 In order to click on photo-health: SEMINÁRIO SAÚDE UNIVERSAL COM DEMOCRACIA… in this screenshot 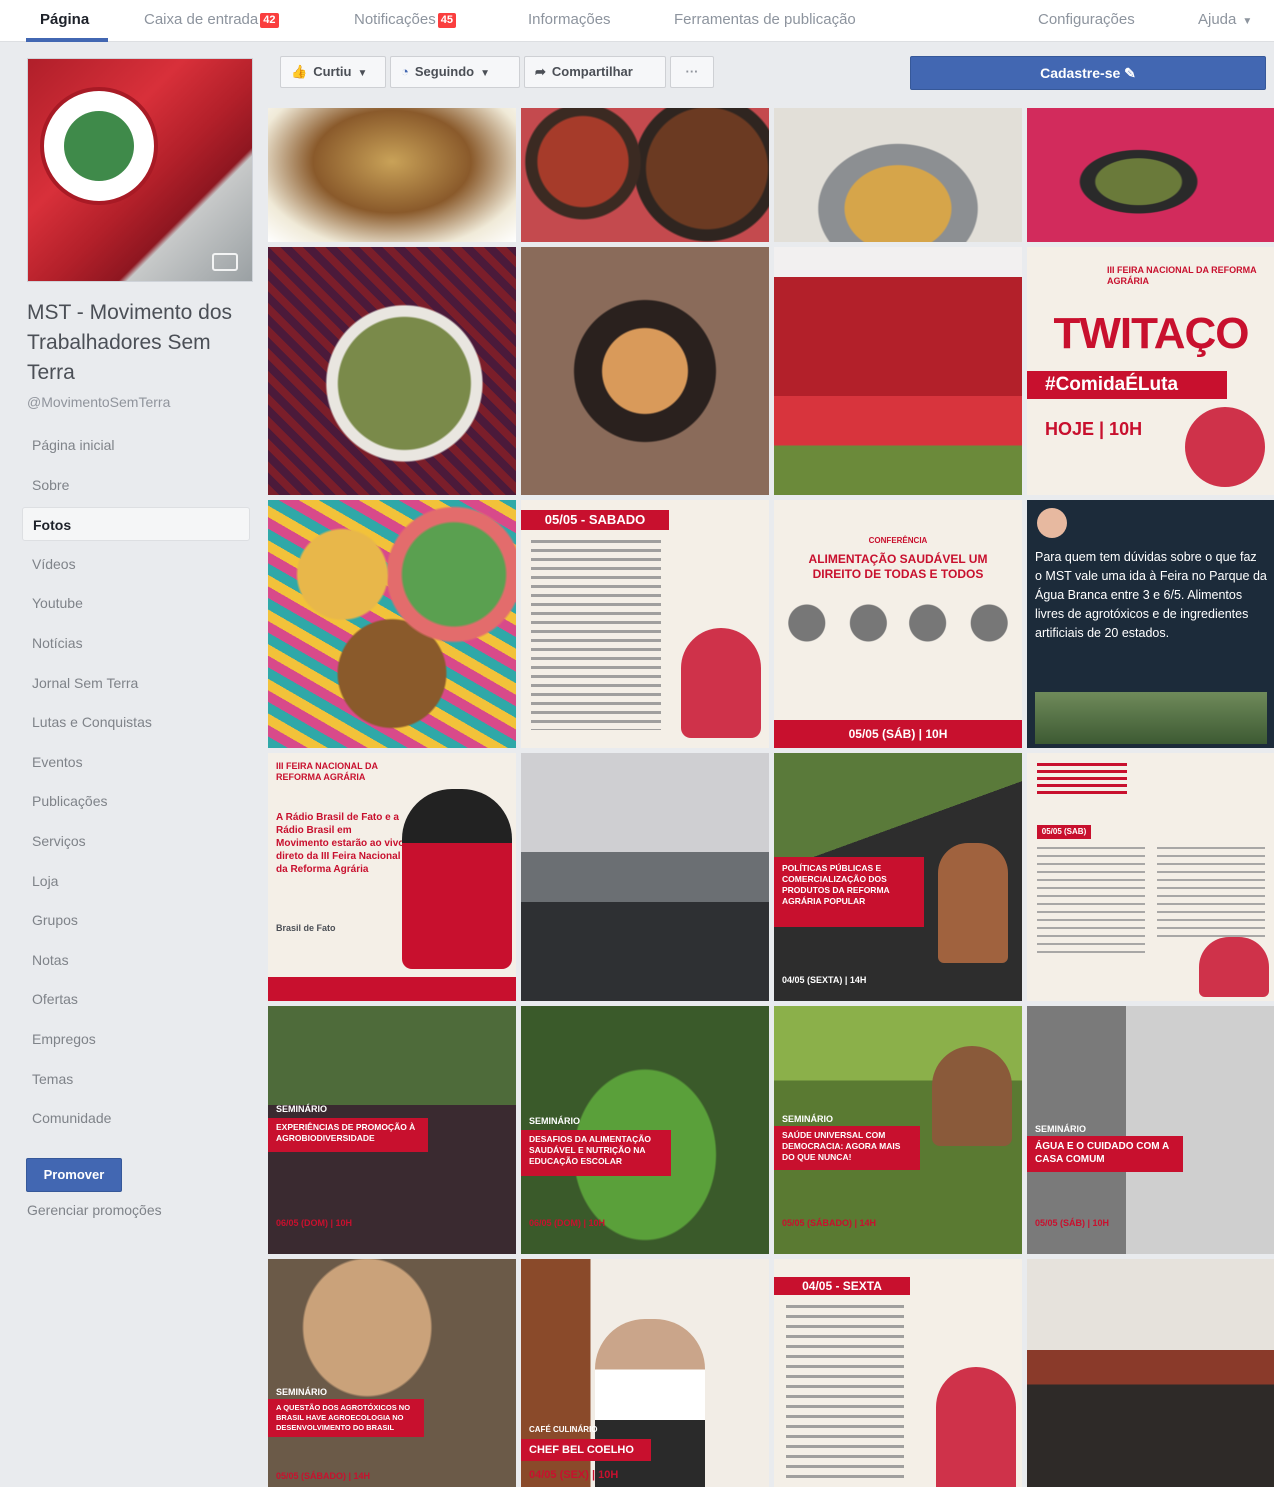, I will do `click(898, 1130)`.